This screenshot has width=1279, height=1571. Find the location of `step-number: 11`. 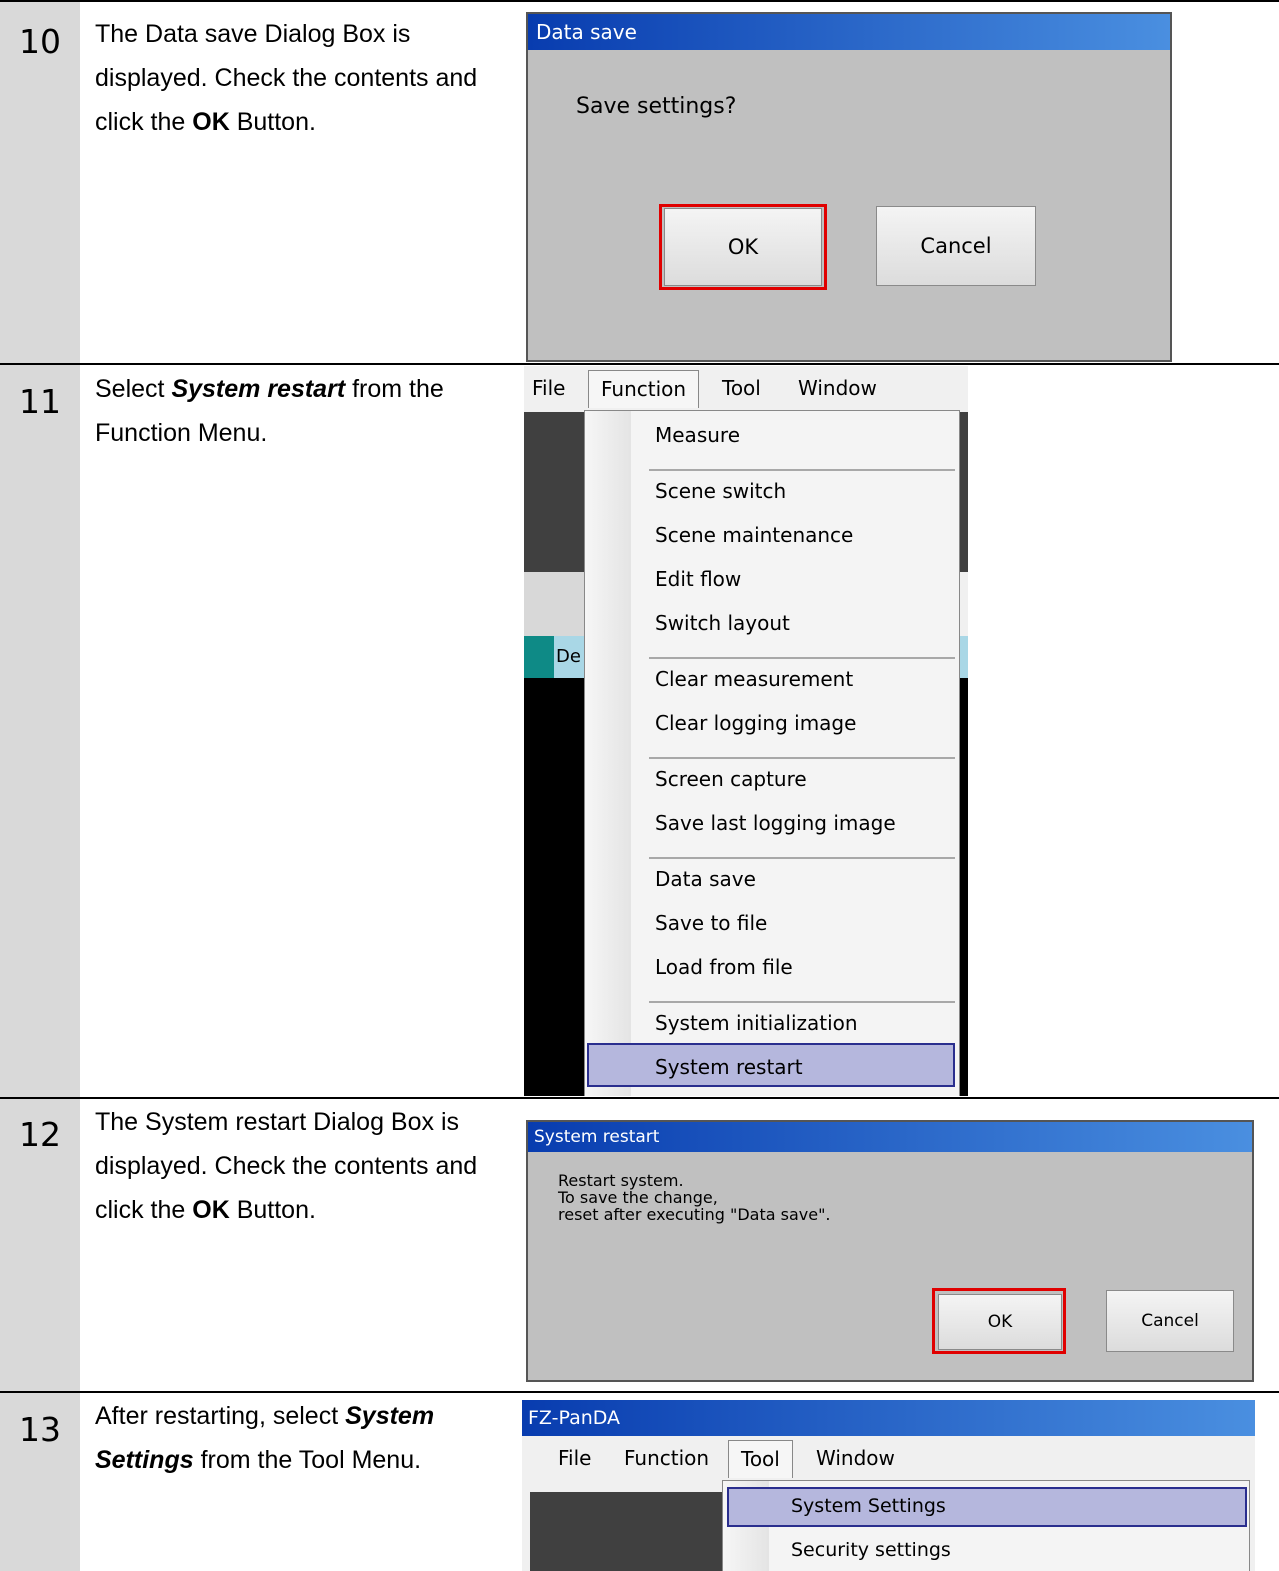

step-number: 11 is located at coordinates (40, 401).